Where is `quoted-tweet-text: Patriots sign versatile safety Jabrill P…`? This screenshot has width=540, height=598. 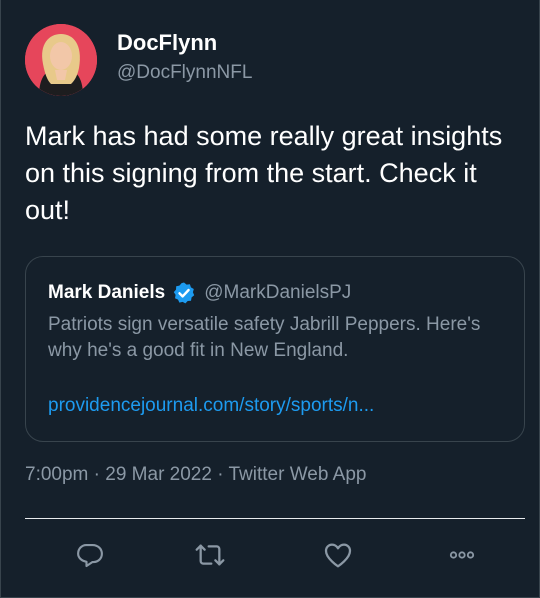 quoted-tweet-text: Patriots sign versatile safety Jabrill P… is located at coordinates (264, 337).